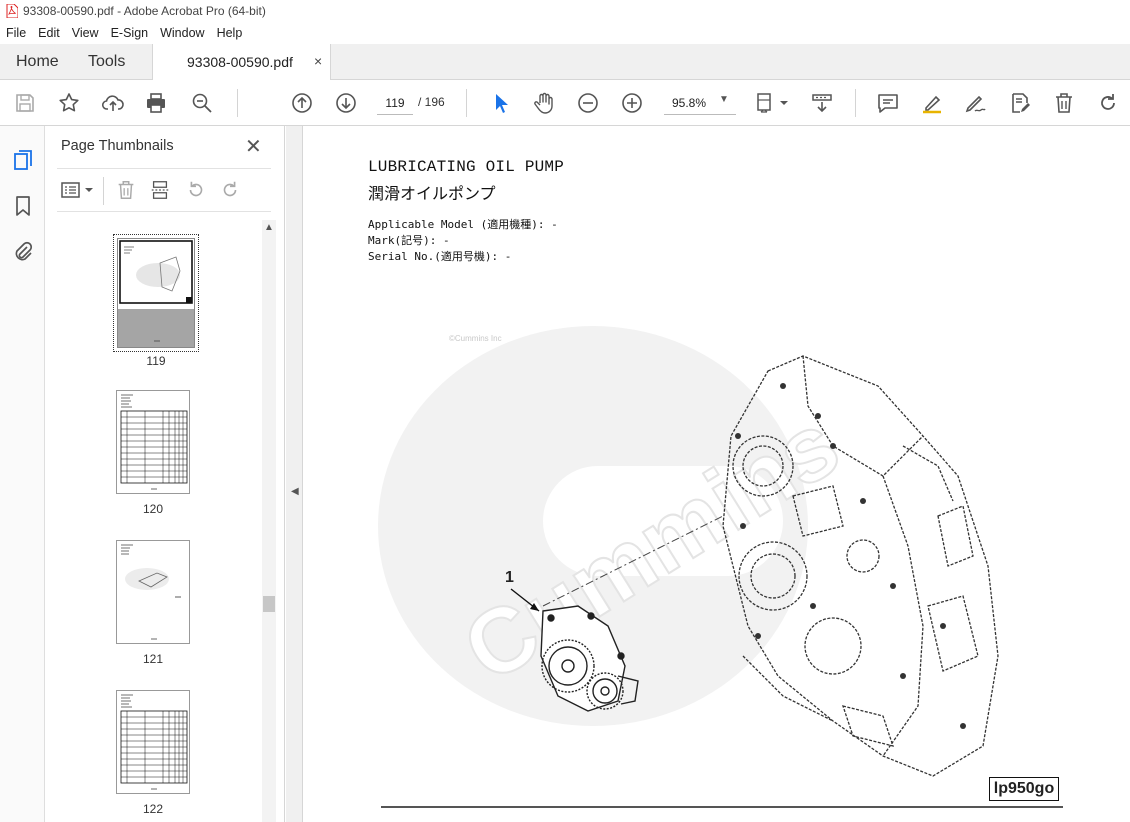 This screenshot has height=822, width=1130. What do you see at coordinates (153, 659) in the screenshot?
I see `thumbnail-label: 121` at bounding box center [153, 659].